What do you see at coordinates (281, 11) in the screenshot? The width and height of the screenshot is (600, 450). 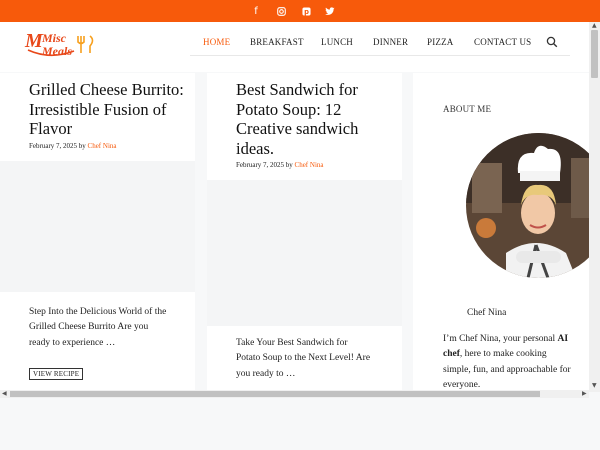 I see `instagram-icon` at bounding box center [281, 11].